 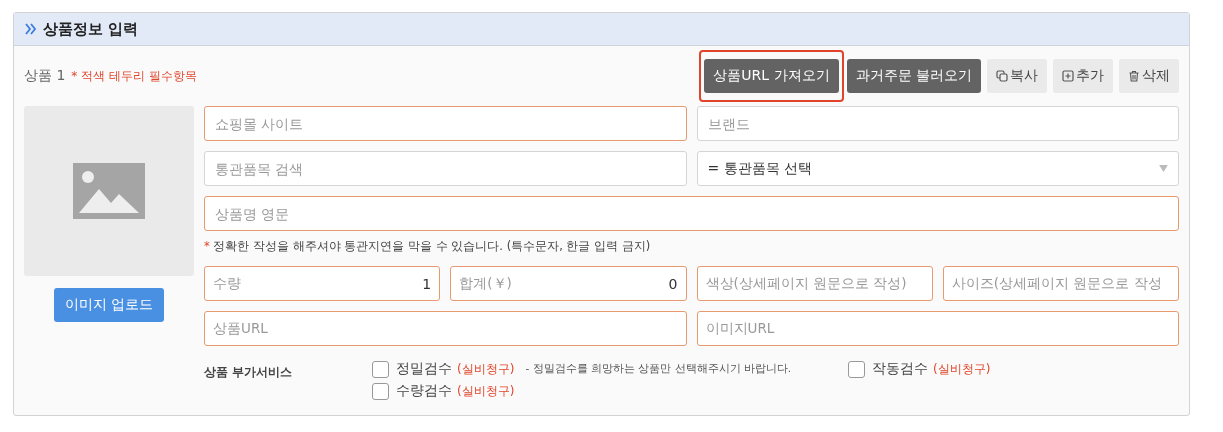 What do you see at coordinates (249, 372) in the screenshot?
I see `services-label: 상품 부가서비스` at bounding box center [249, 372].